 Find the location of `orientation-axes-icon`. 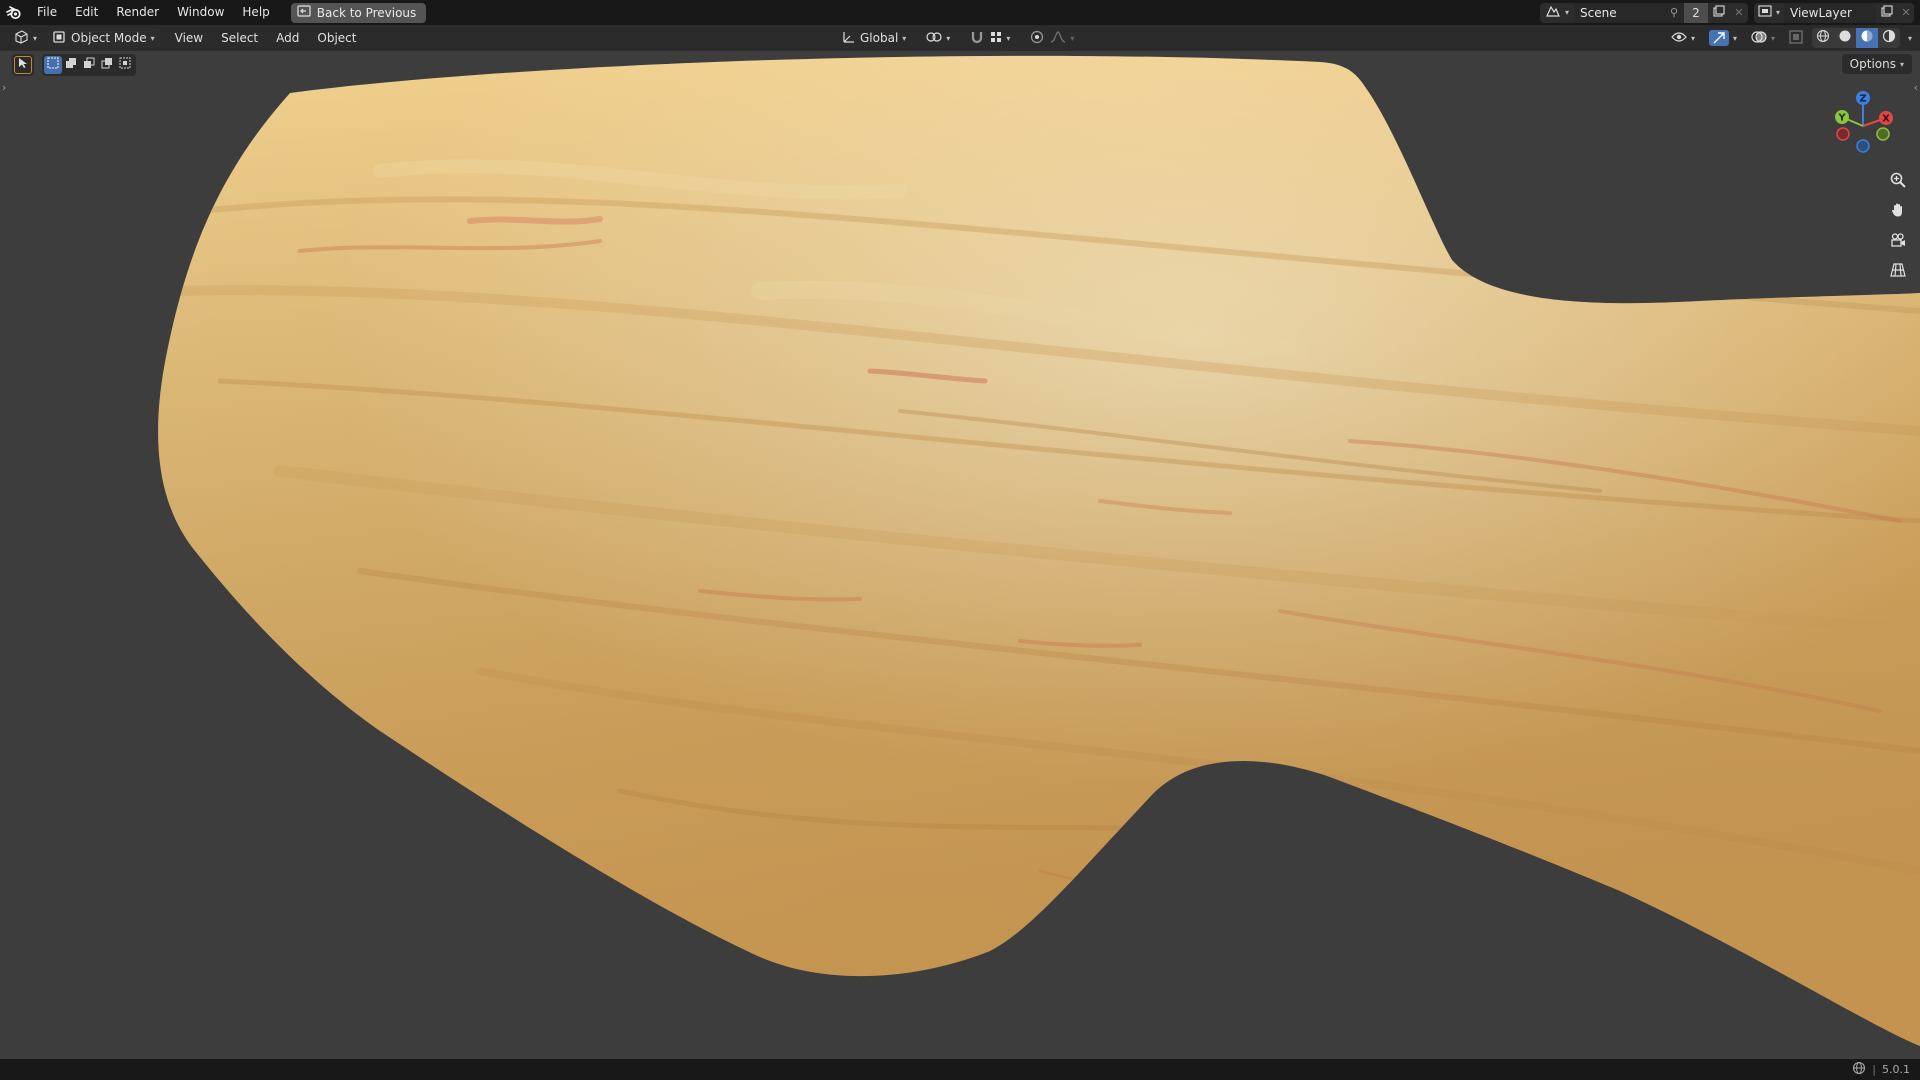

orientation-axes-icon is located at coordinates (848, 38).